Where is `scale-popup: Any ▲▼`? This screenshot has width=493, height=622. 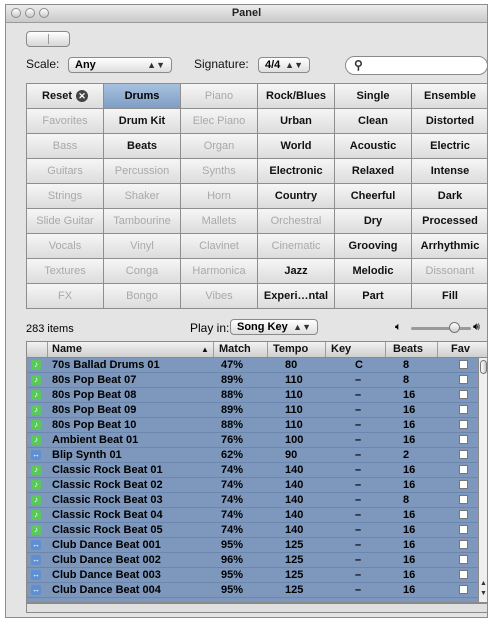
scale-popup: Any ▲▼ is located at coordinates (120, 65).